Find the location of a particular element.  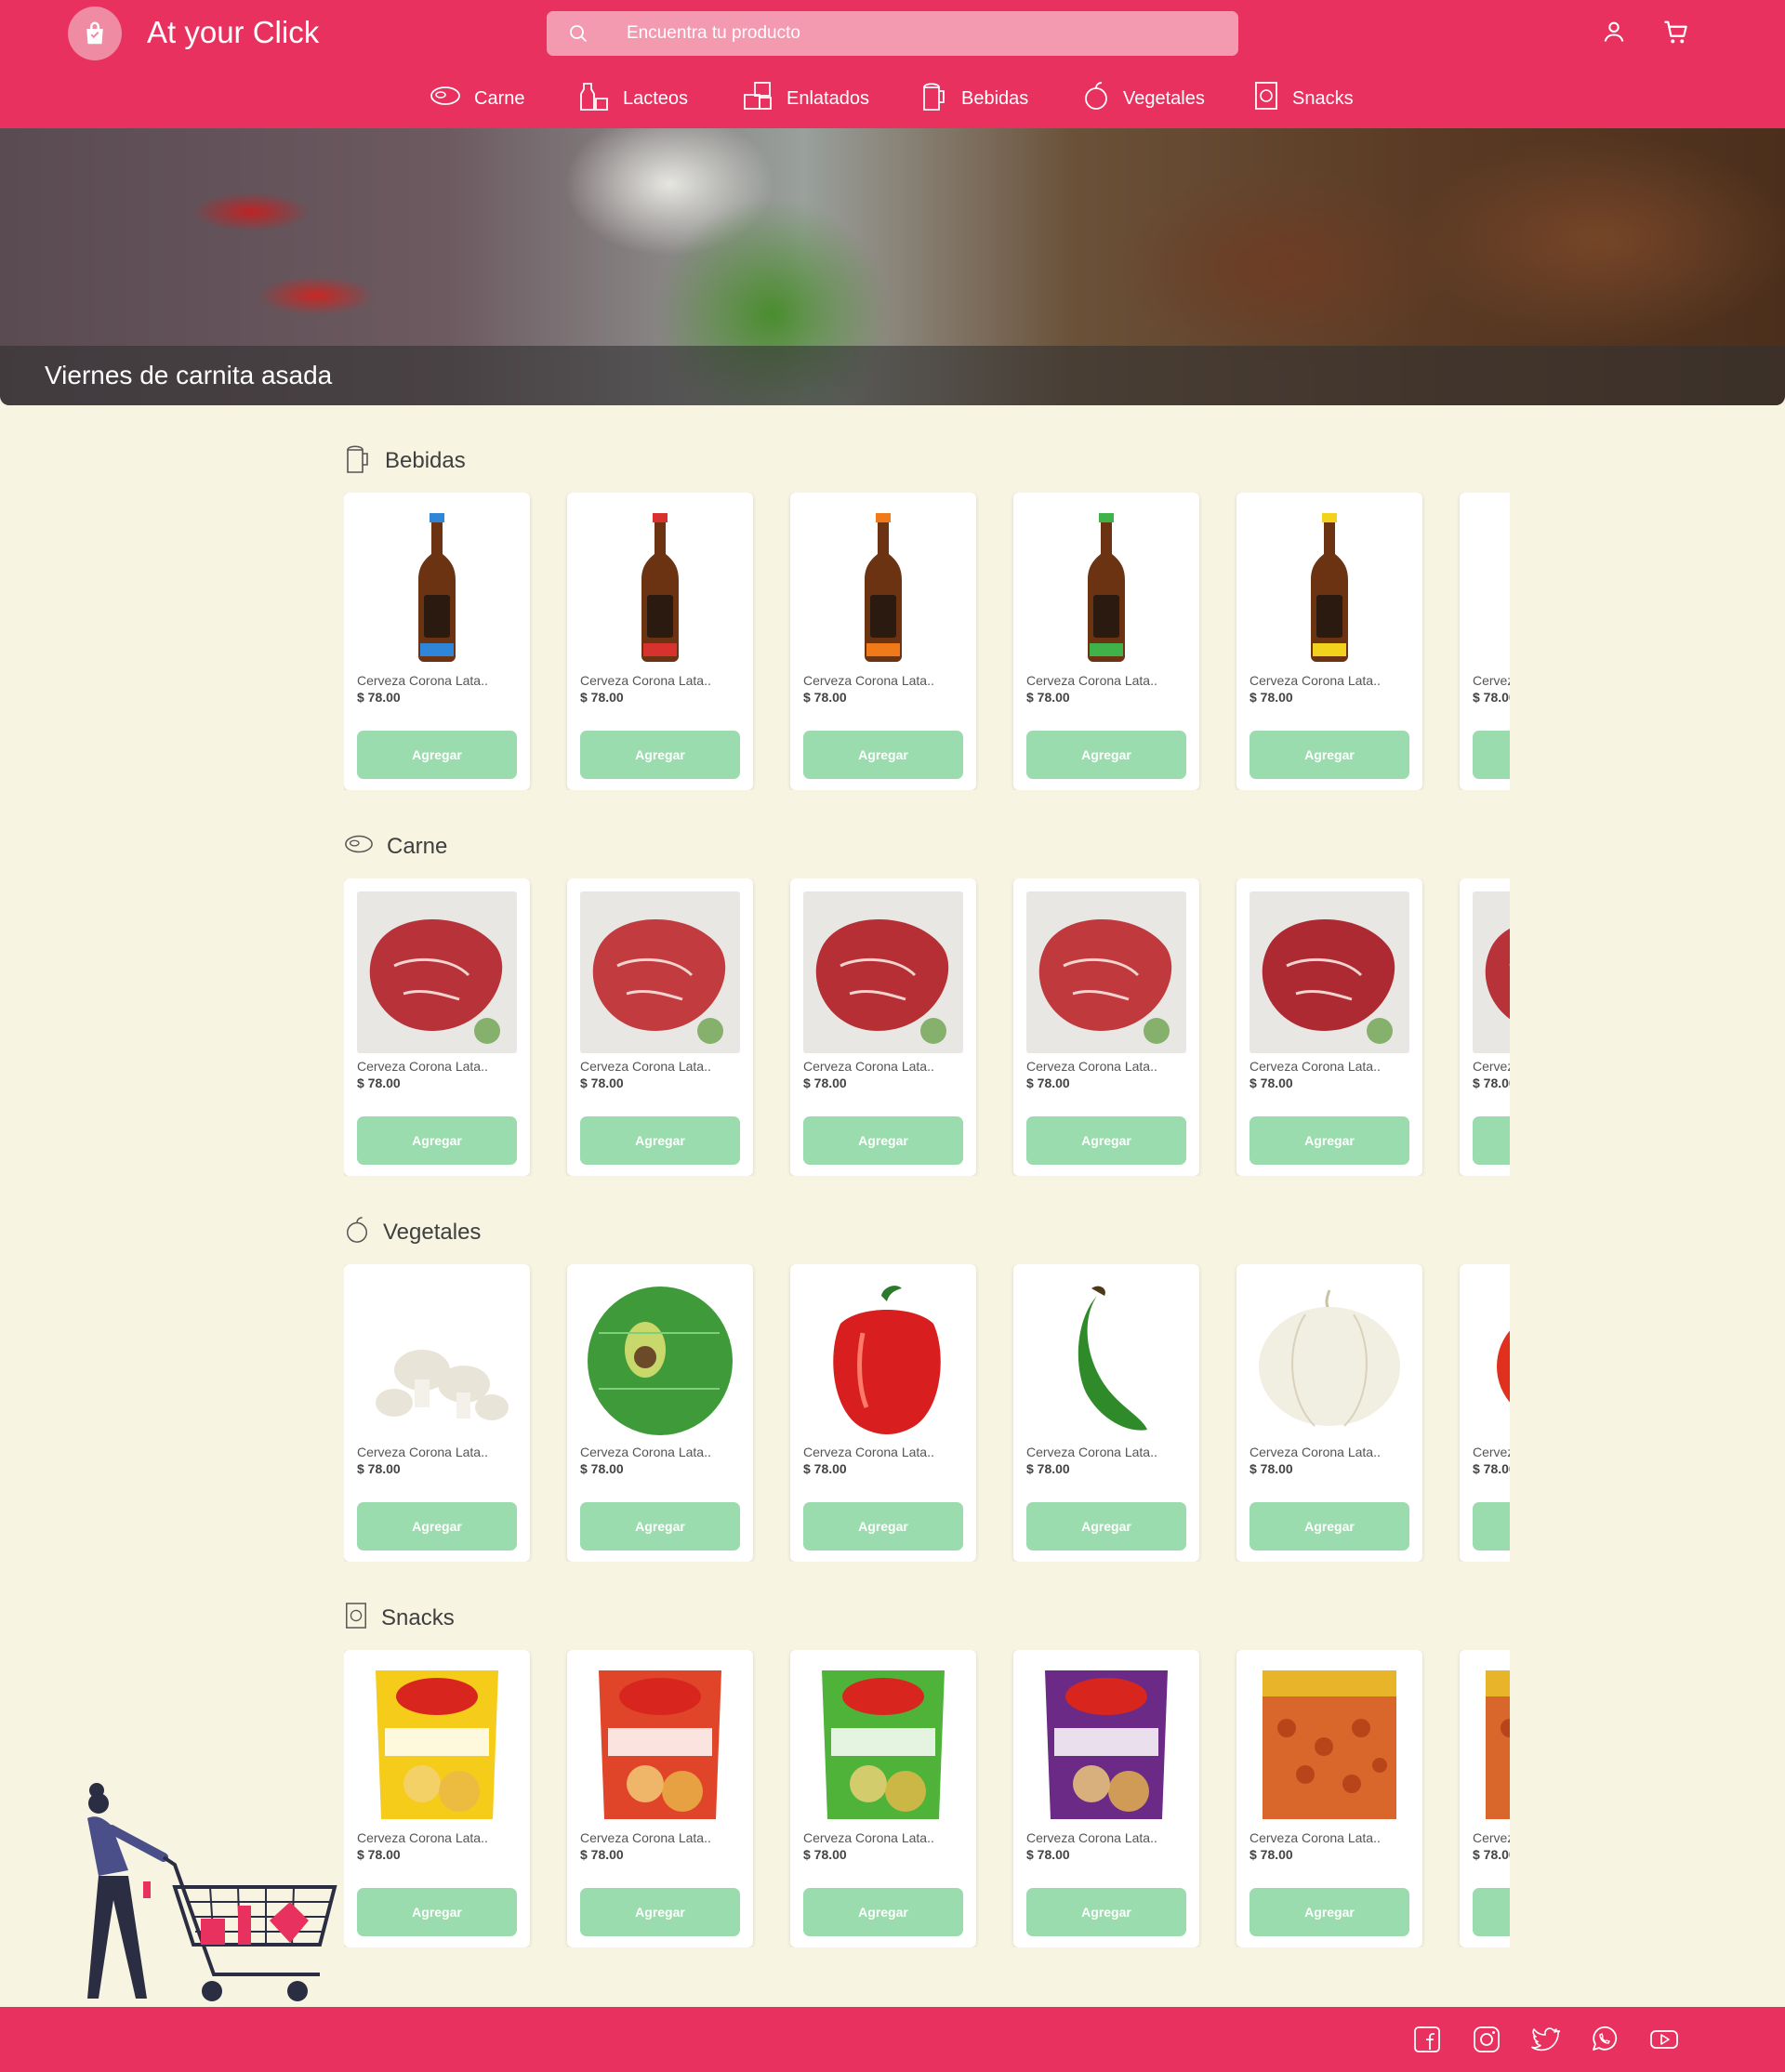

nav-item-bebidas: Bebidas is located at coordinates (974, 99).